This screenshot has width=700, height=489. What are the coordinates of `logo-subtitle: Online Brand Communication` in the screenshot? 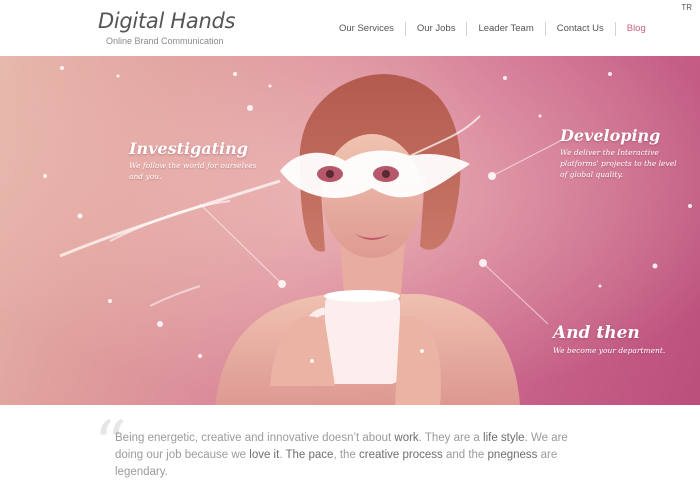 It's located at (165, 41).